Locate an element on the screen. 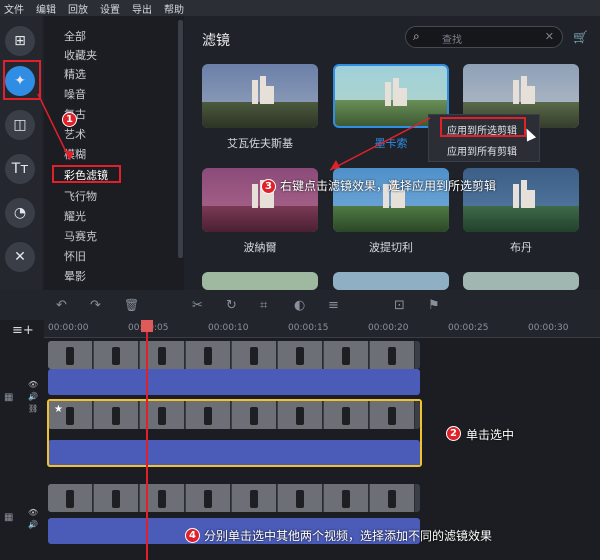 The image size is (600, 560). marker-flag-icon: ⚑ is located at coordinates (434, 305).